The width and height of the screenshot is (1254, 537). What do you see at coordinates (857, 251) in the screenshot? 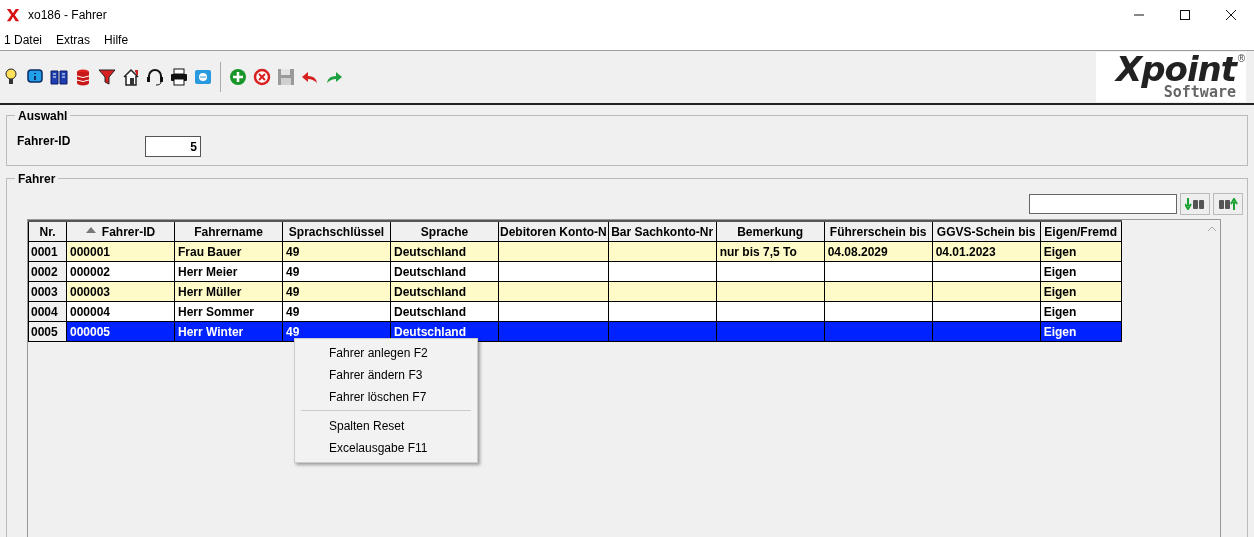
I see `table-cell: 04.08.2029` at bounding box center [857, 251].